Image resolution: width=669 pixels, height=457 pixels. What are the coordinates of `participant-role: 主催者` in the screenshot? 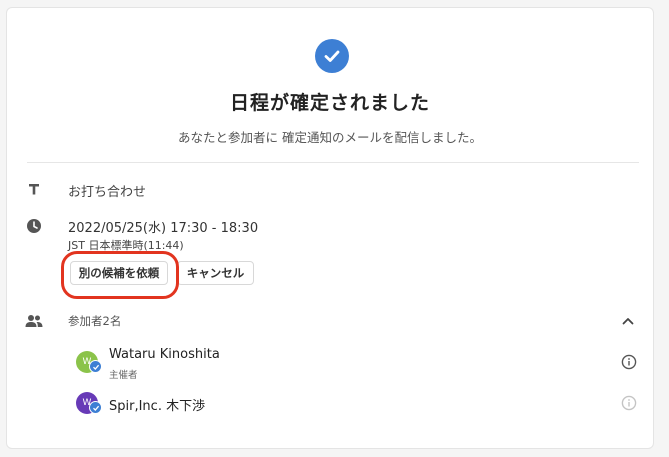 It's located at (123, 375).